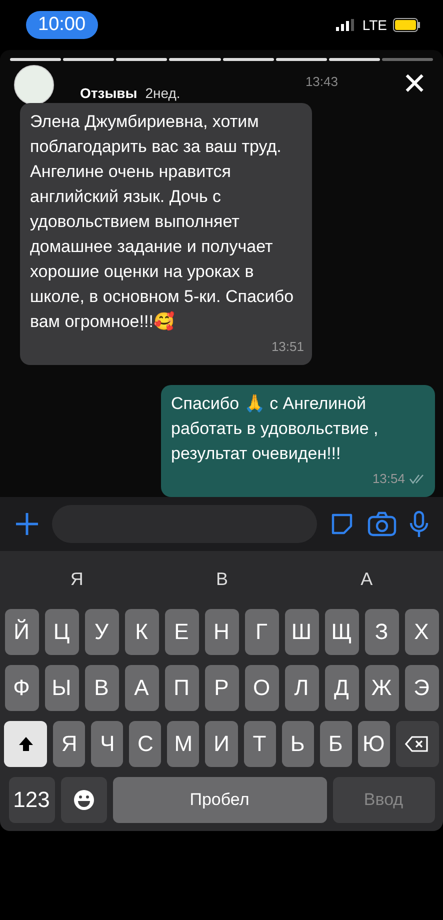  I want to click on letter-key: Ч, so click(107, 744).